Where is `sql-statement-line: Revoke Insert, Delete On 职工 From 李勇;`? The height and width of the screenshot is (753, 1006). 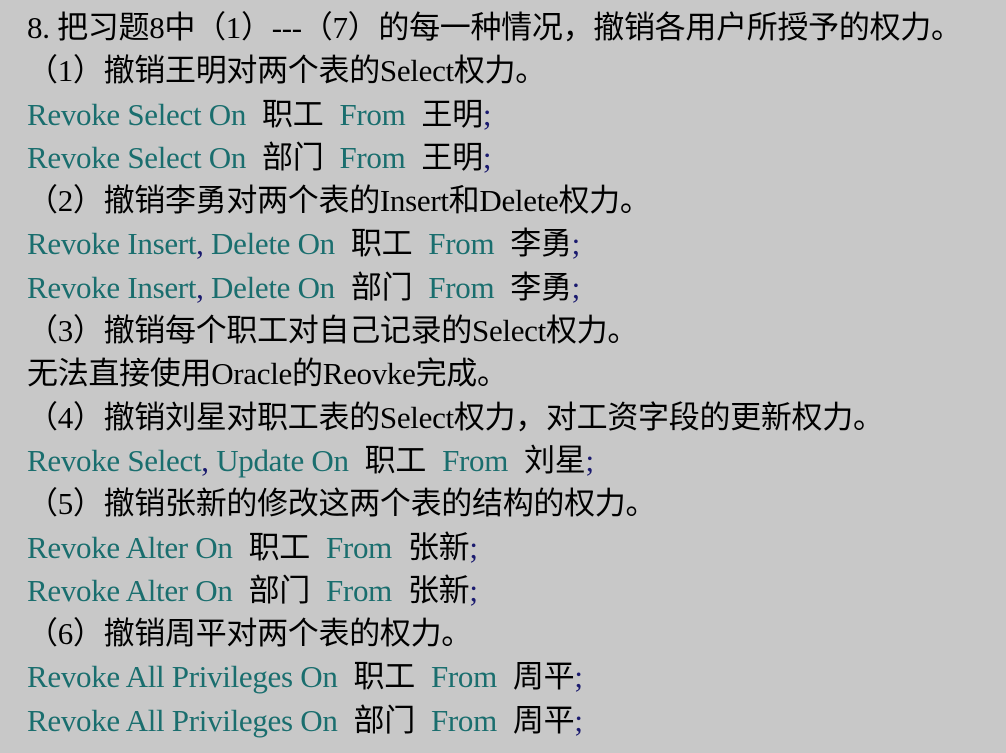
sql-statement-line: Revoke Insert, Delete On 职工 From 李勇; is located at coordinates (511, 243).